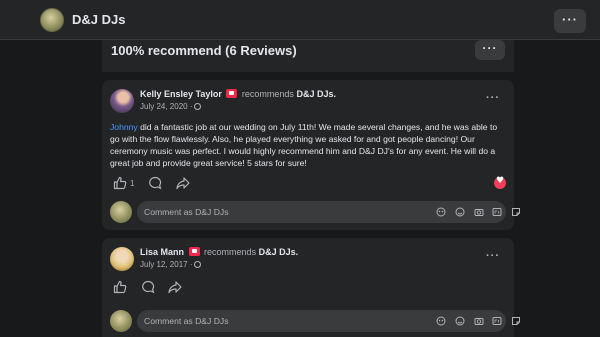 Image resolution: width=600 pixels, height=337 pixels. I want to click on date-text: July 12, 2017 ·, so click(166, 264).